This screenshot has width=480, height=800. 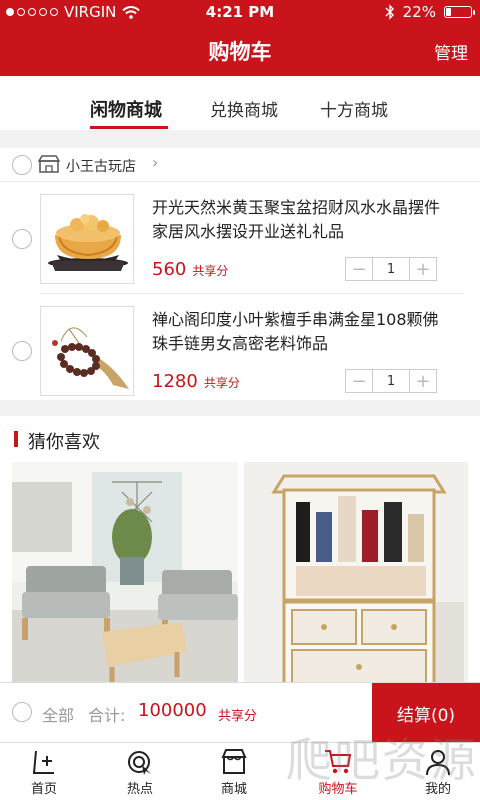 I want to click on select-all-radio, so click(x=22, y=712).